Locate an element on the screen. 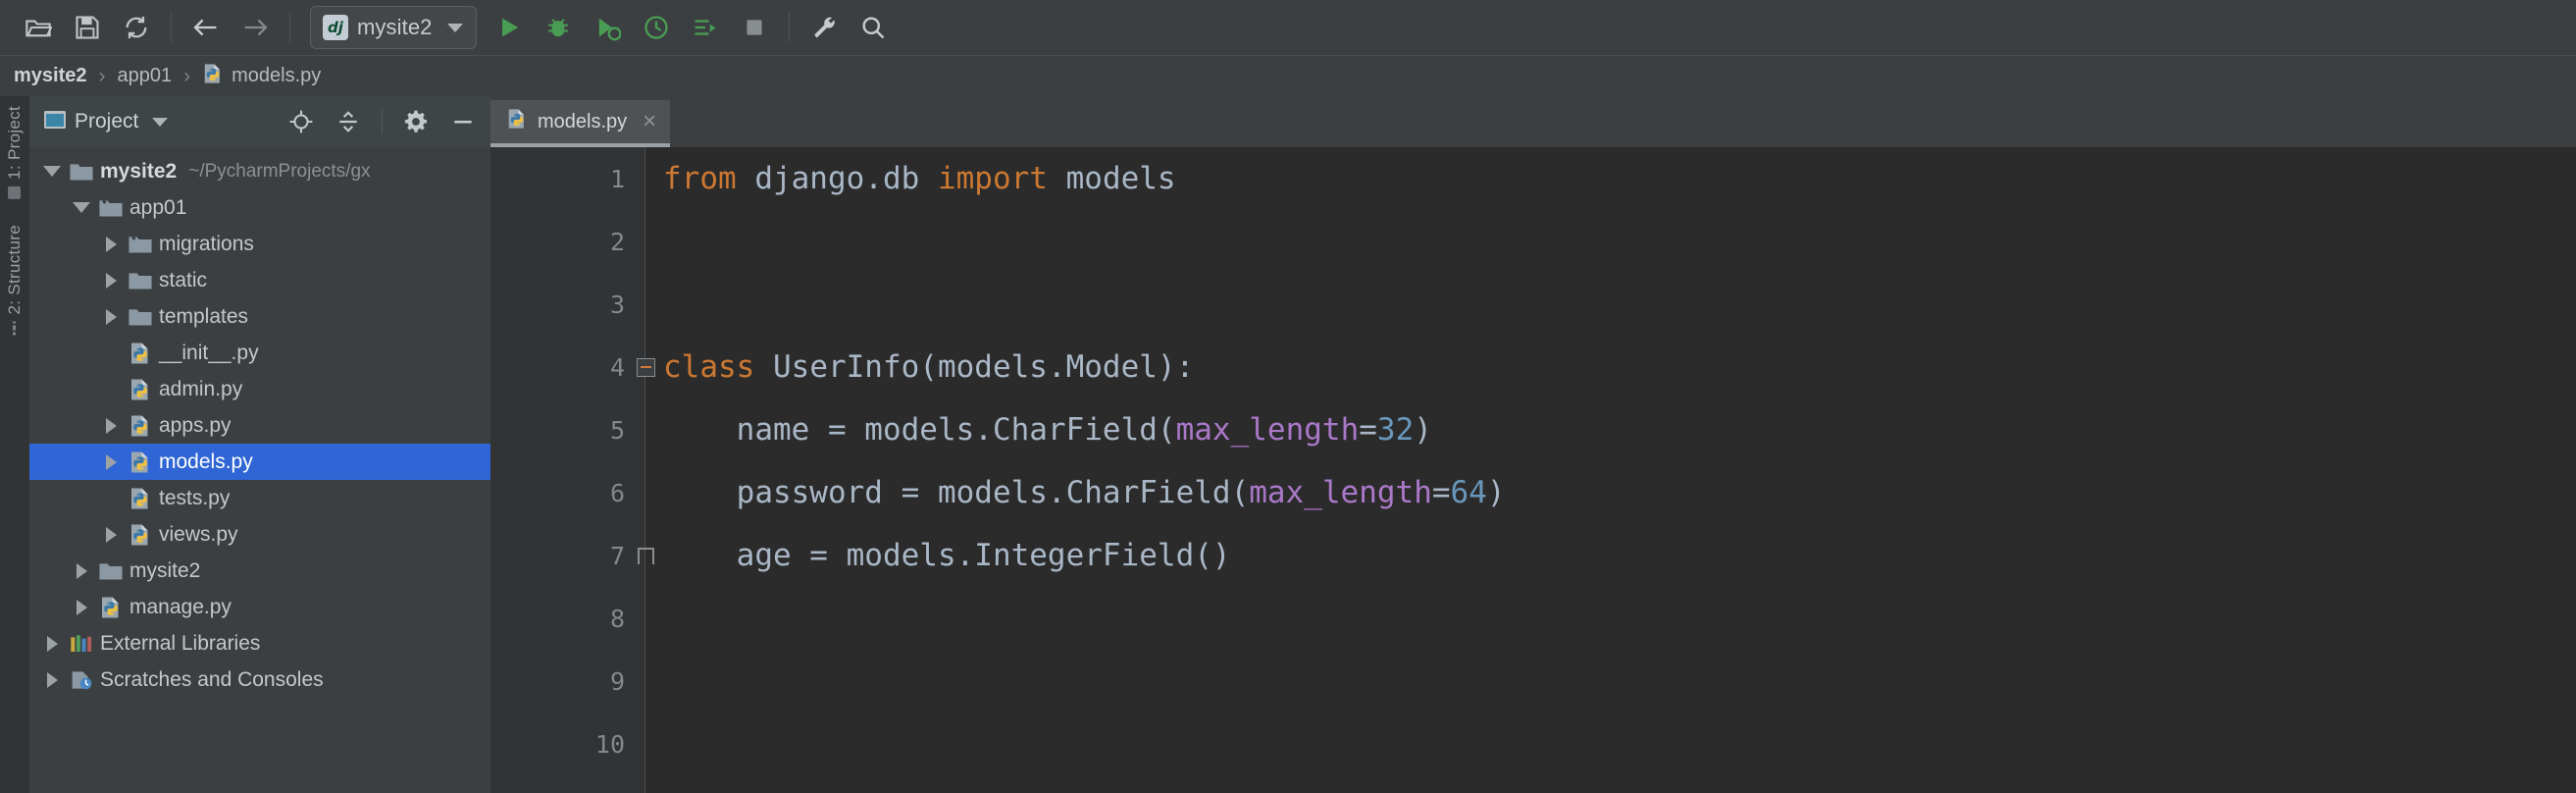  run-coverage-icon is located at coordinates (607, 28).